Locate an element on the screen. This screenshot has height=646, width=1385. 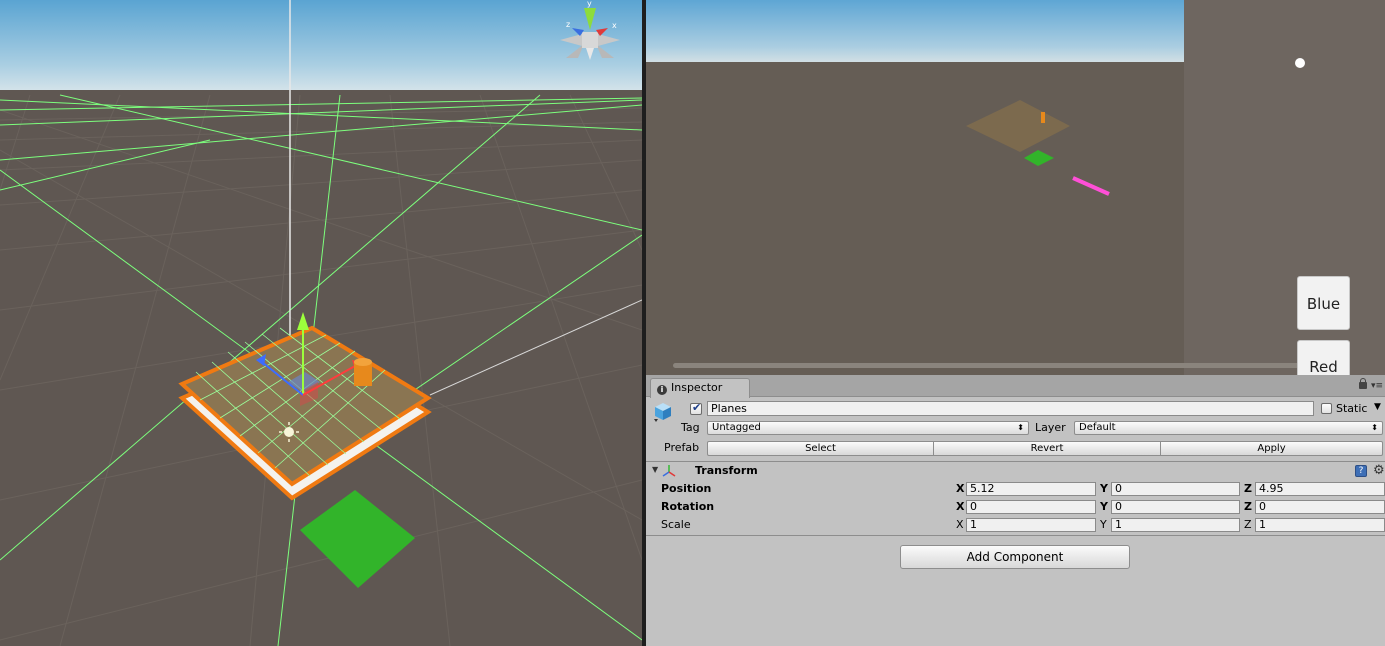
prefab-apply-button: Apply is located at coordinates (1271, 448).